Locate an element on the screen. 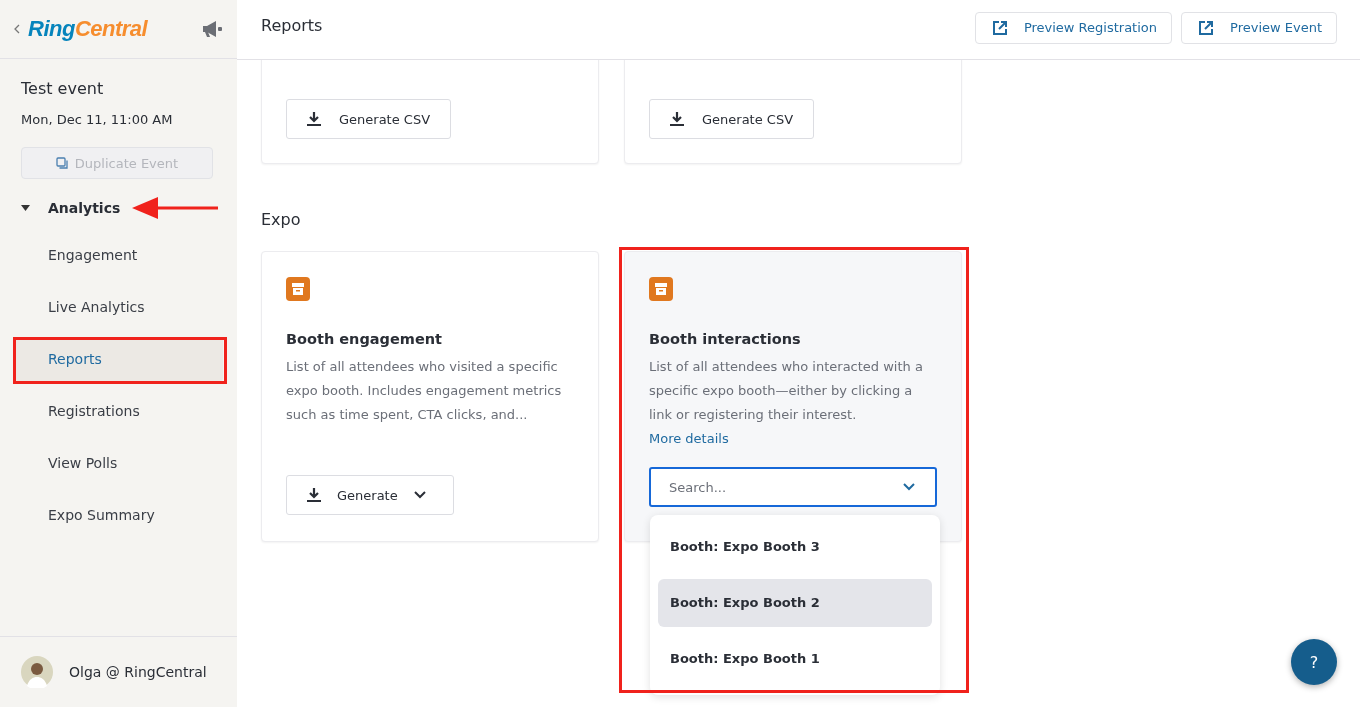 The height and width of the screenshot is (707, 1360). preview-button: Preview Event is located at coordinates (1259, 27).